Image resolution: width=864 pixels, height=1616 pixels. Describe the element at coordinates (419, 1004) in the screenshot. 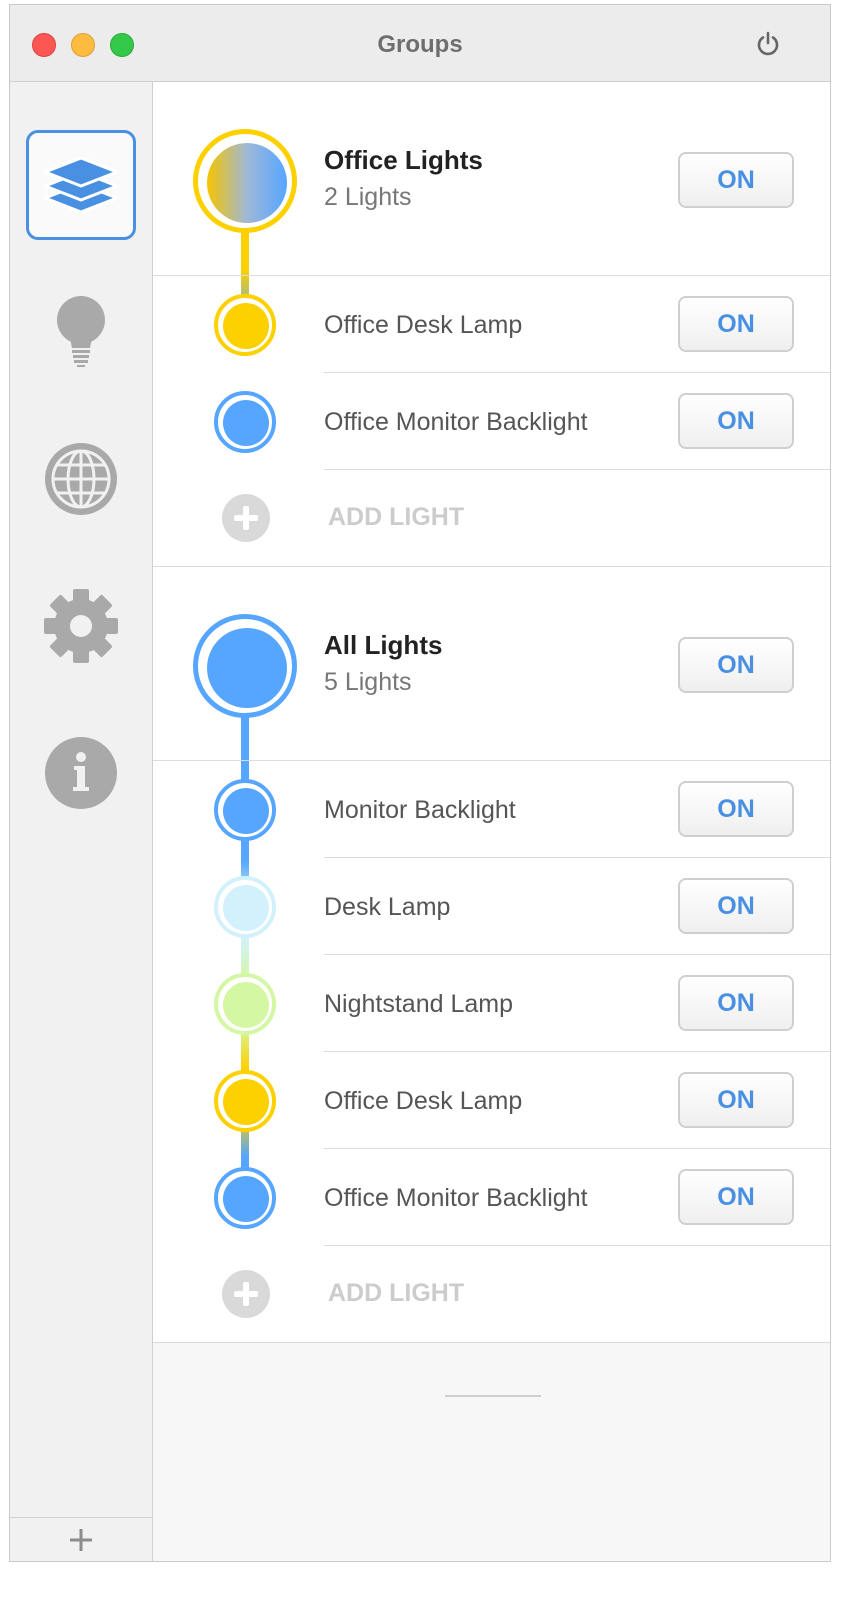

I see `light-name: Nightstand Lamp` at that location.